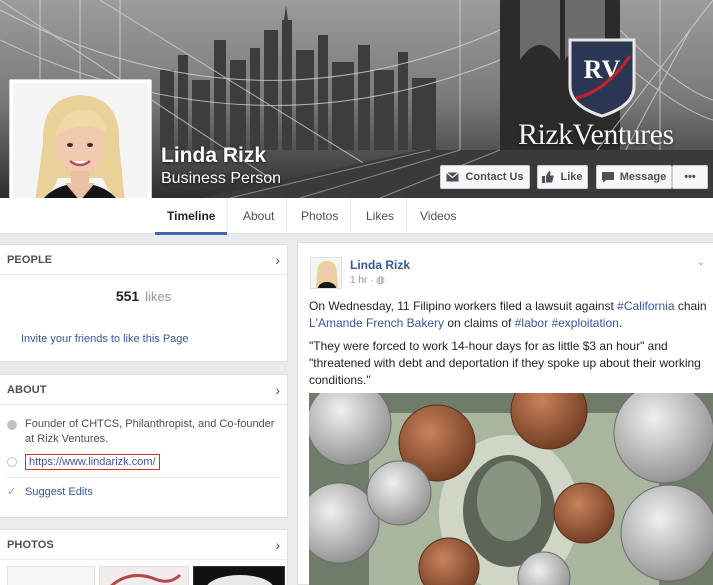 The image size is (713, 585). I want to click on hashtag-labor: #labor, so click(531, 323).